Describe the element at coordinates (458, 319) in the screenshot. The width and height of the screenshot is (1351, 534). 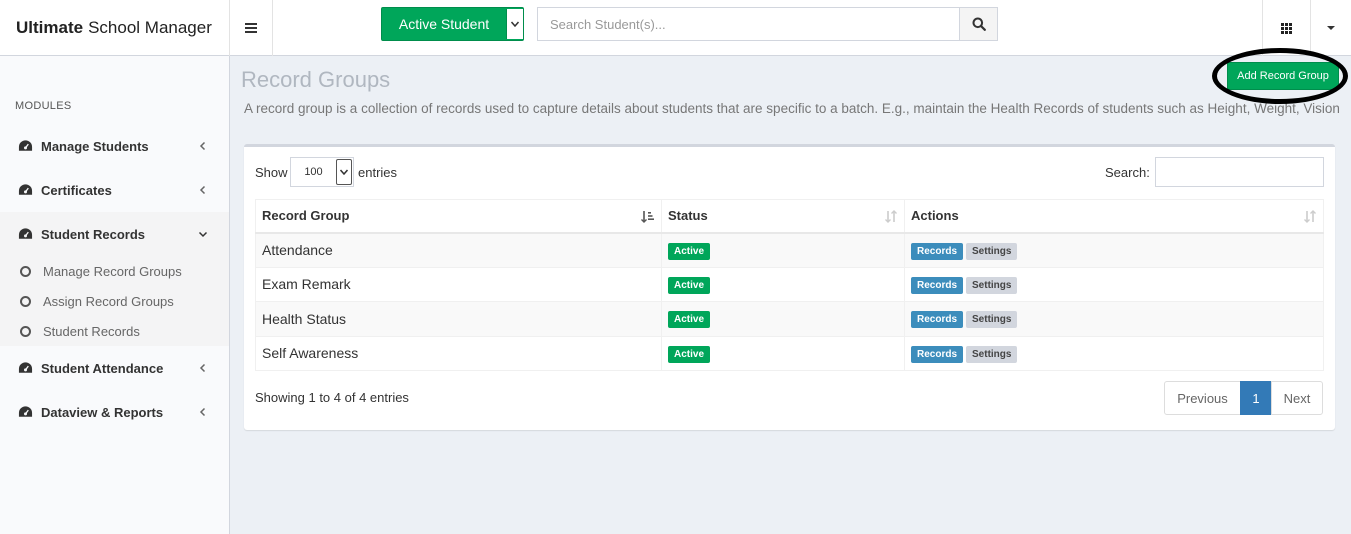
I see `record-group-name: Health Status` at that location.